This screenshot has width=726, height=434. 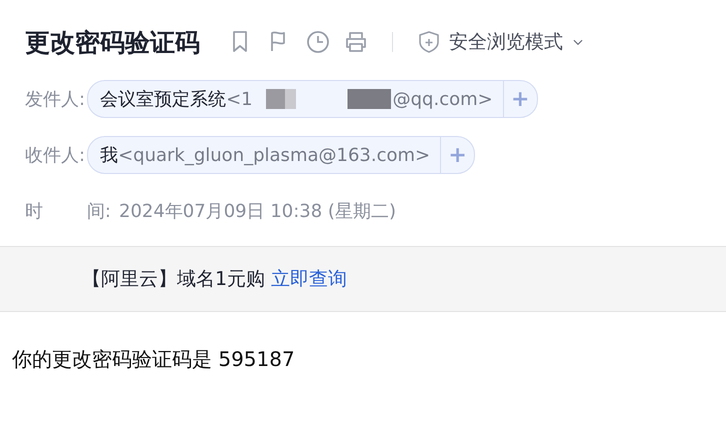 What do you see at coordinates (112, 42) in the screenshot?
I see `email-subject: 更改密码验证码` at bounding box center [112, 42].